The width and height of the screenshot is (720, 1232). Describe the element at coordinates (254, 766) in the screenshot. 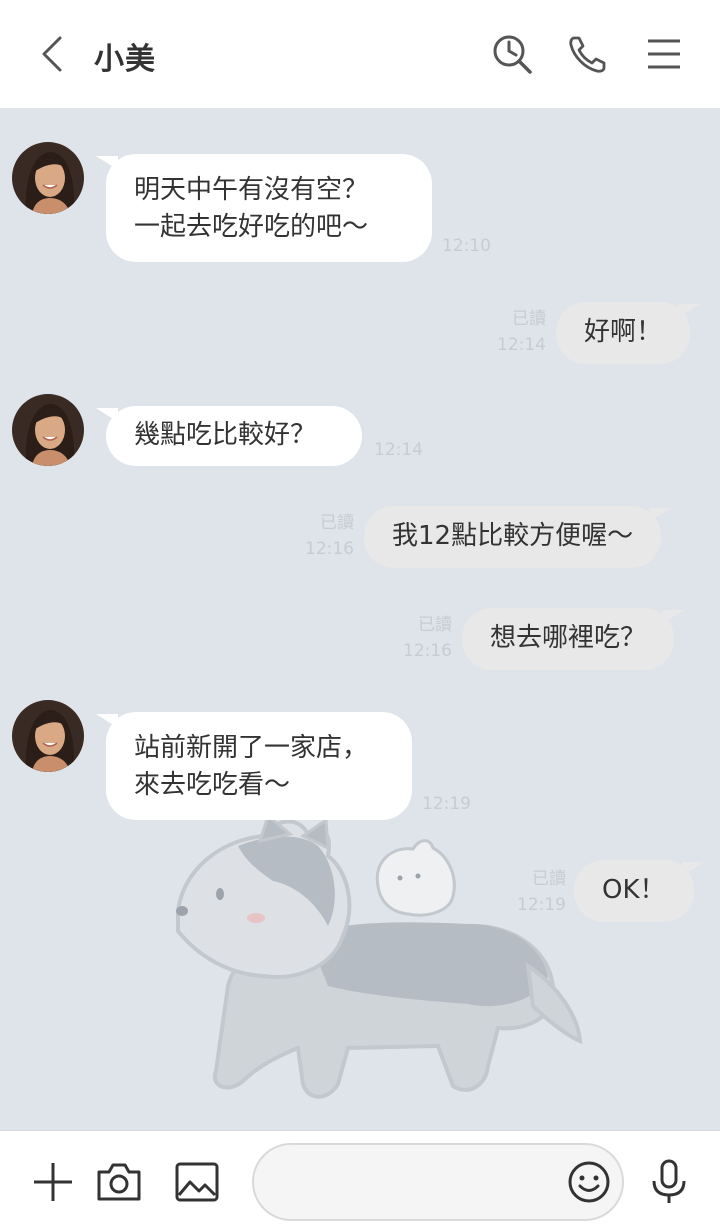

I see `incoming-message-bubble: 站前新開了一家店， 來去吃吃看〜` at that location.